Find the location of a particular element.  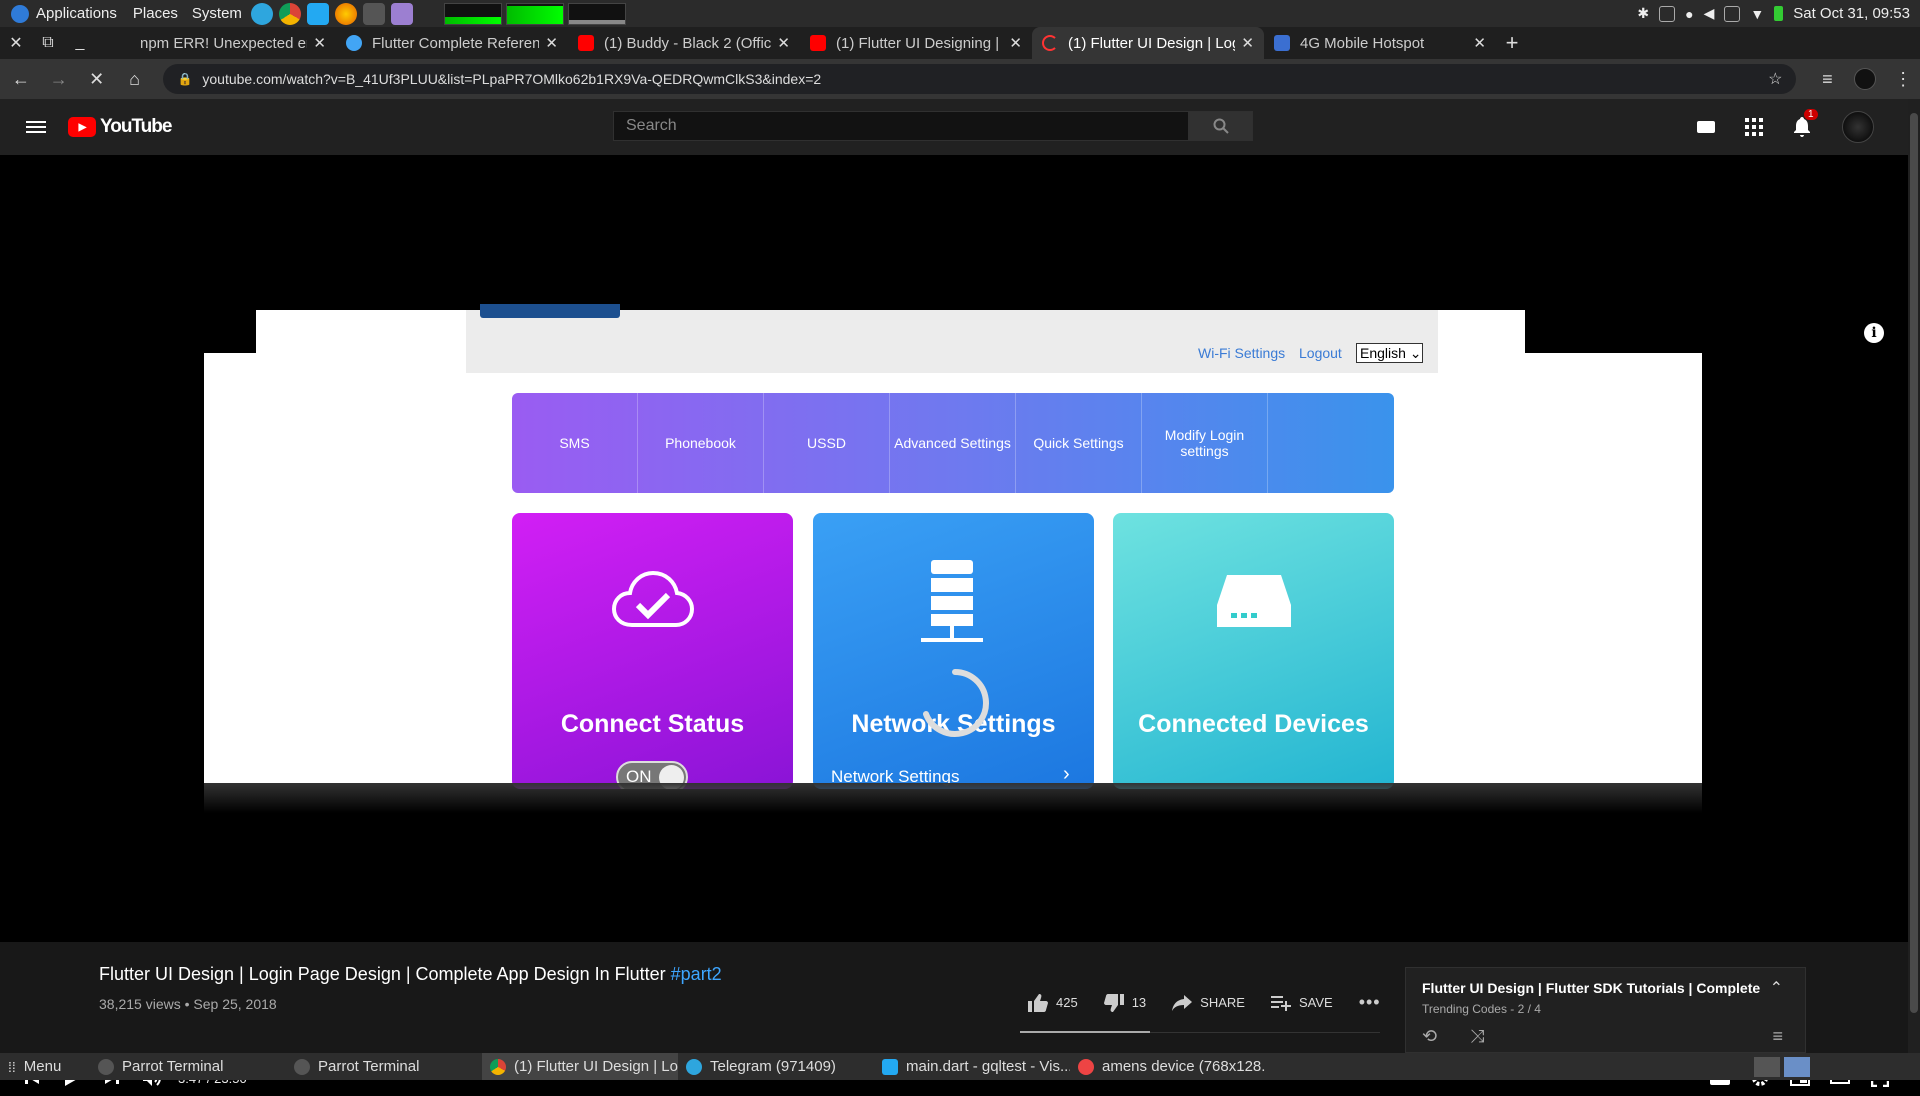

card-title: Connected Devices is located at coordinates (1253, 724).